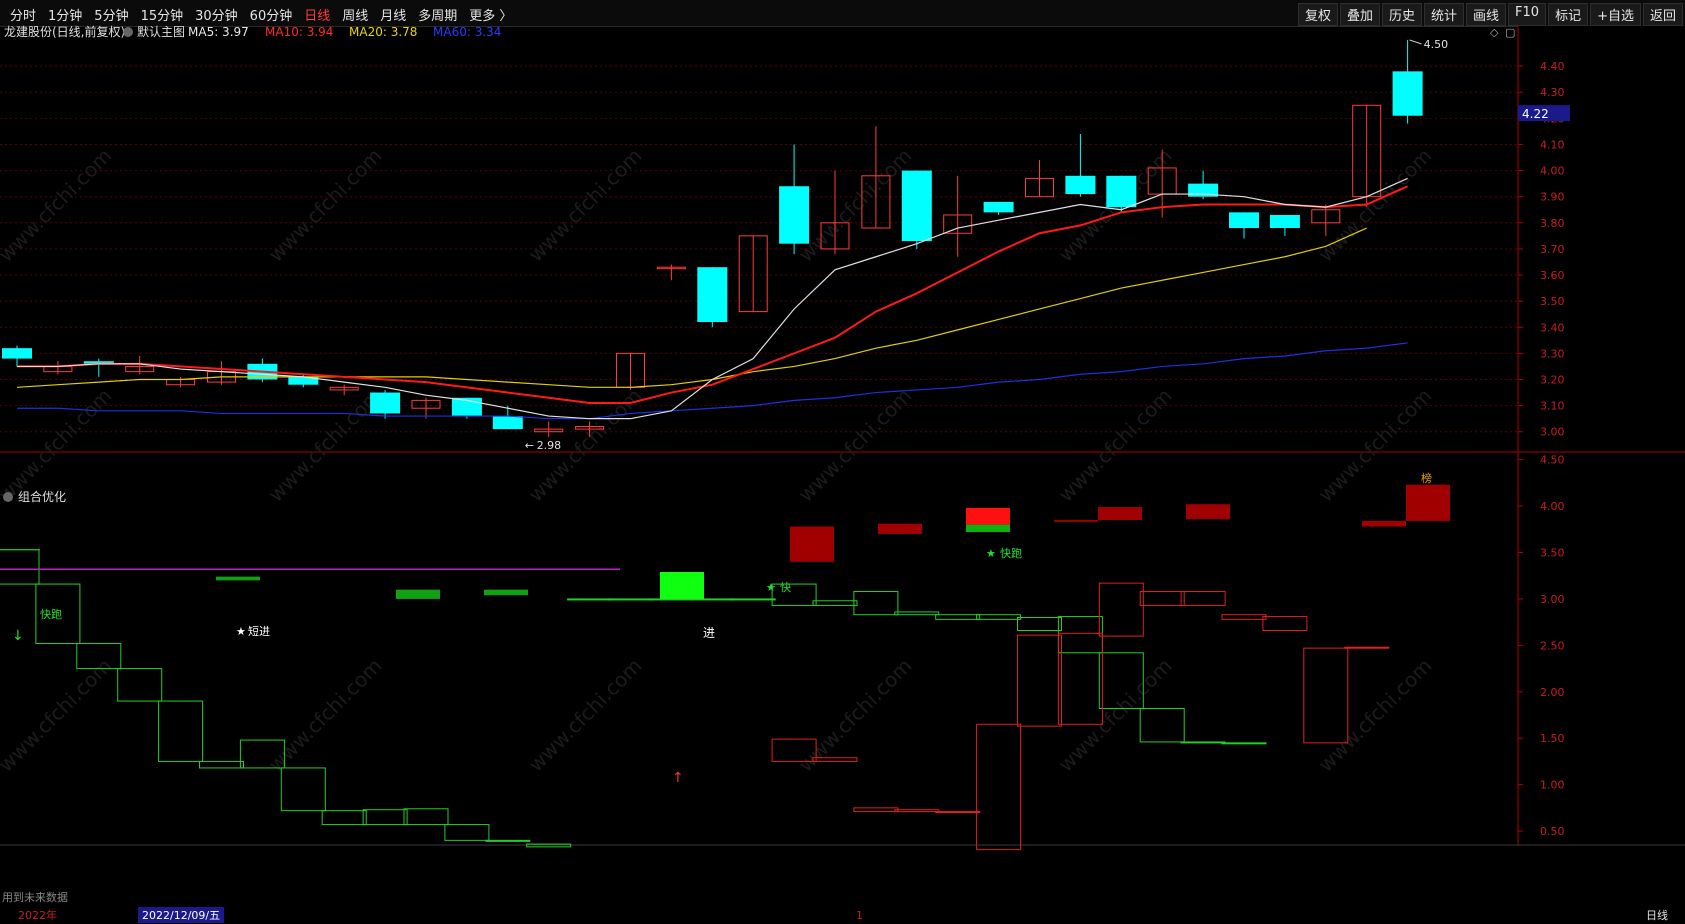 The width and height of the screenshot is (1685, 924). What do you see at coordinates (383, 32) in the screenshot?
I see `ma-label-2: MA20: 3.78` at bounding box center [383, 32].